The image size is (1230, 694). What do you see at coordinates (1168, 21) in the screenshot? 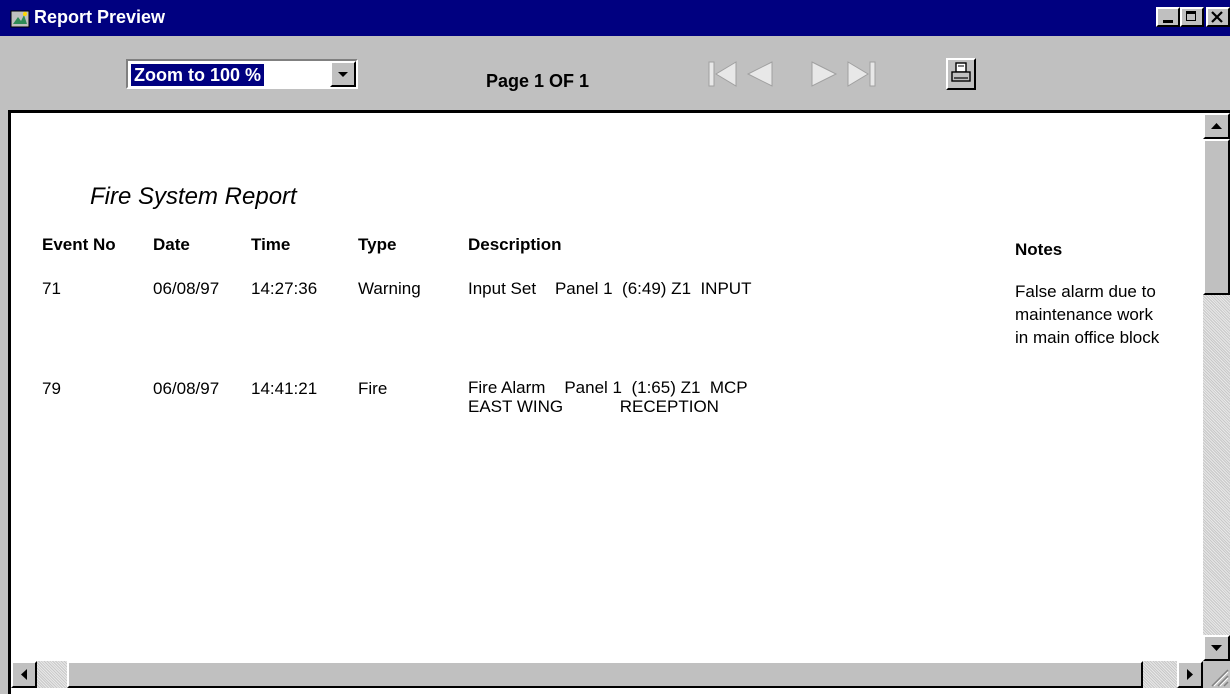
I see `minimize-icon` at bounding box center [1168, 21].